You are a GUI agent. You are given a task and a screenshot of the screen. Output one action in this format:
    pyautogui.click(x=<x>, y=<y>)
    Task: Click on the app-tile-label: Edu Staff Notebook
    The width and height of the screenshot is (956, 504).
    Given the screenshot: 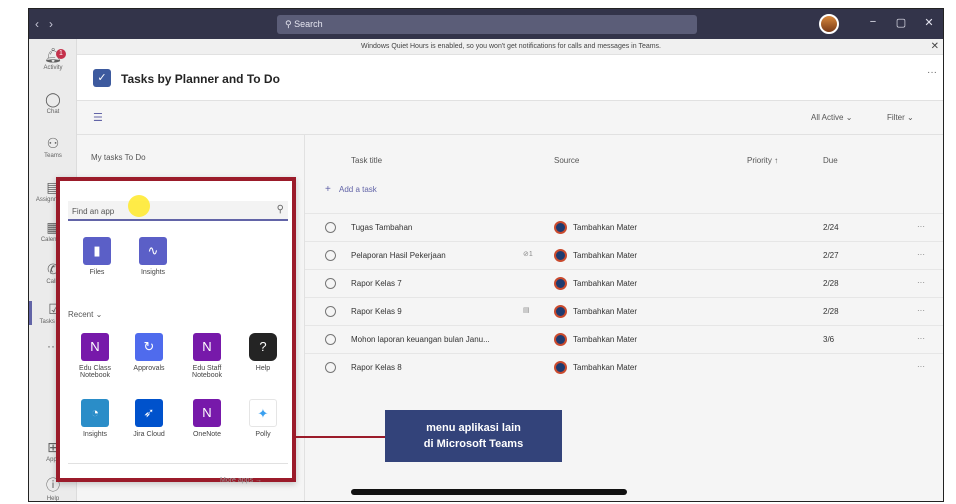 What is the action you would take?
    pyautogui.click(x=207, y=372)
    